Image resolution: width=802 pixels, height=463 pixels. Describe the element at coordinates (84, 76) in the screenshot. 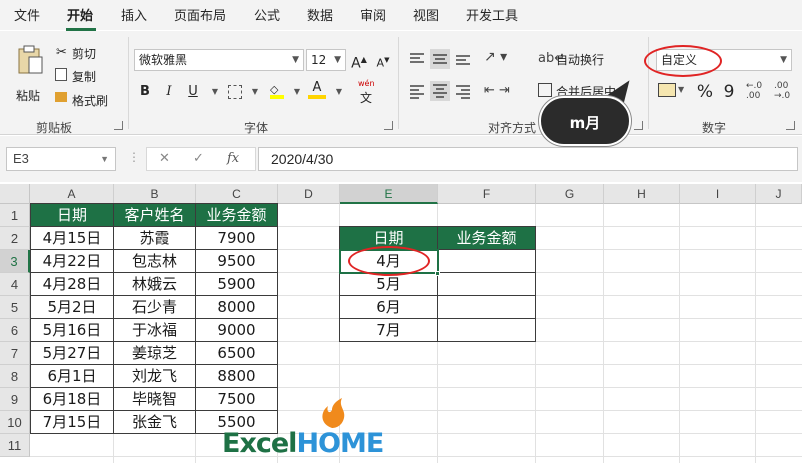

I see `copy-button: 复制` at that location.